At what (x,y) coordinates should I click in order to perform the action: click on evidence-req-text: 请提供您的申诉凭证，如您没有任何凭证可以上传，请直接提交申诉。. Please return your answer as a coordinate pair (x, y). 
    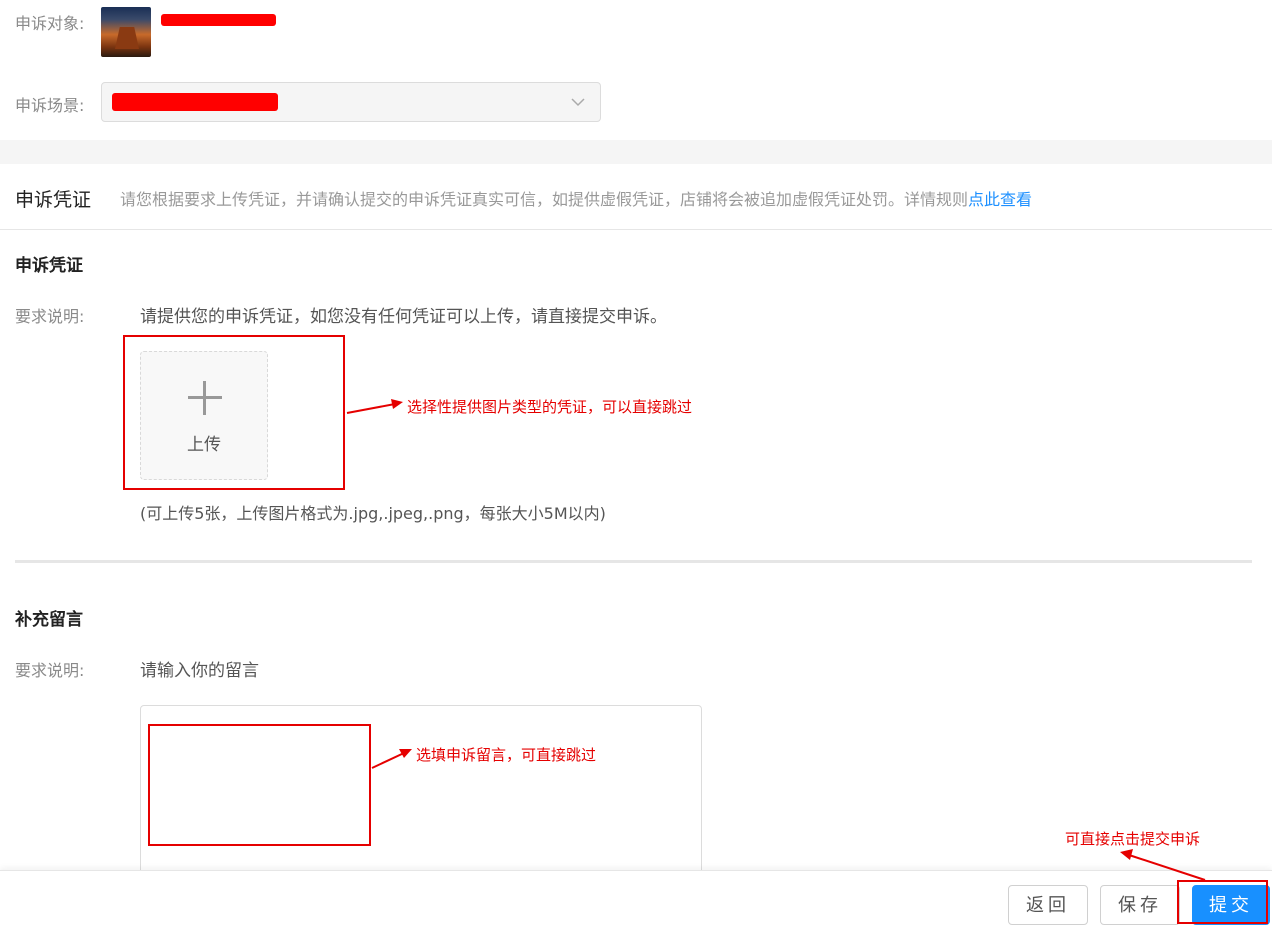
    Looking at the image, I should click on (403, 317).